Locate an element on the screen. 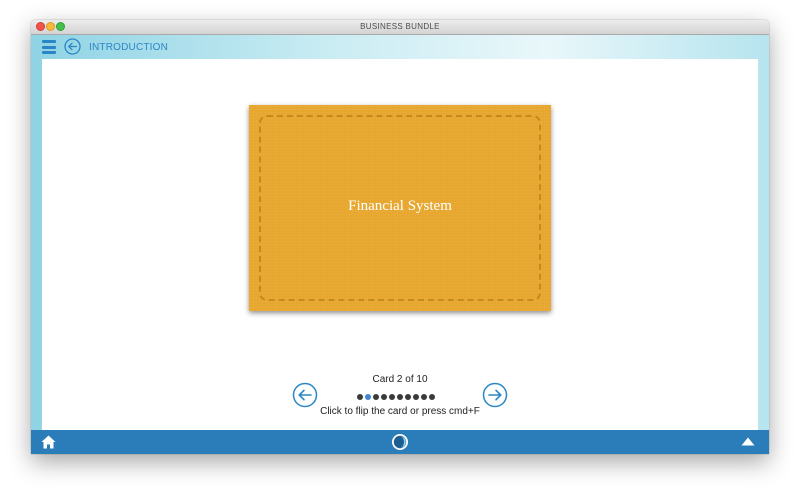 The image size is (800, 500). title-bar: BUSINESS BUNDLE is located at coordinates (400, 27).